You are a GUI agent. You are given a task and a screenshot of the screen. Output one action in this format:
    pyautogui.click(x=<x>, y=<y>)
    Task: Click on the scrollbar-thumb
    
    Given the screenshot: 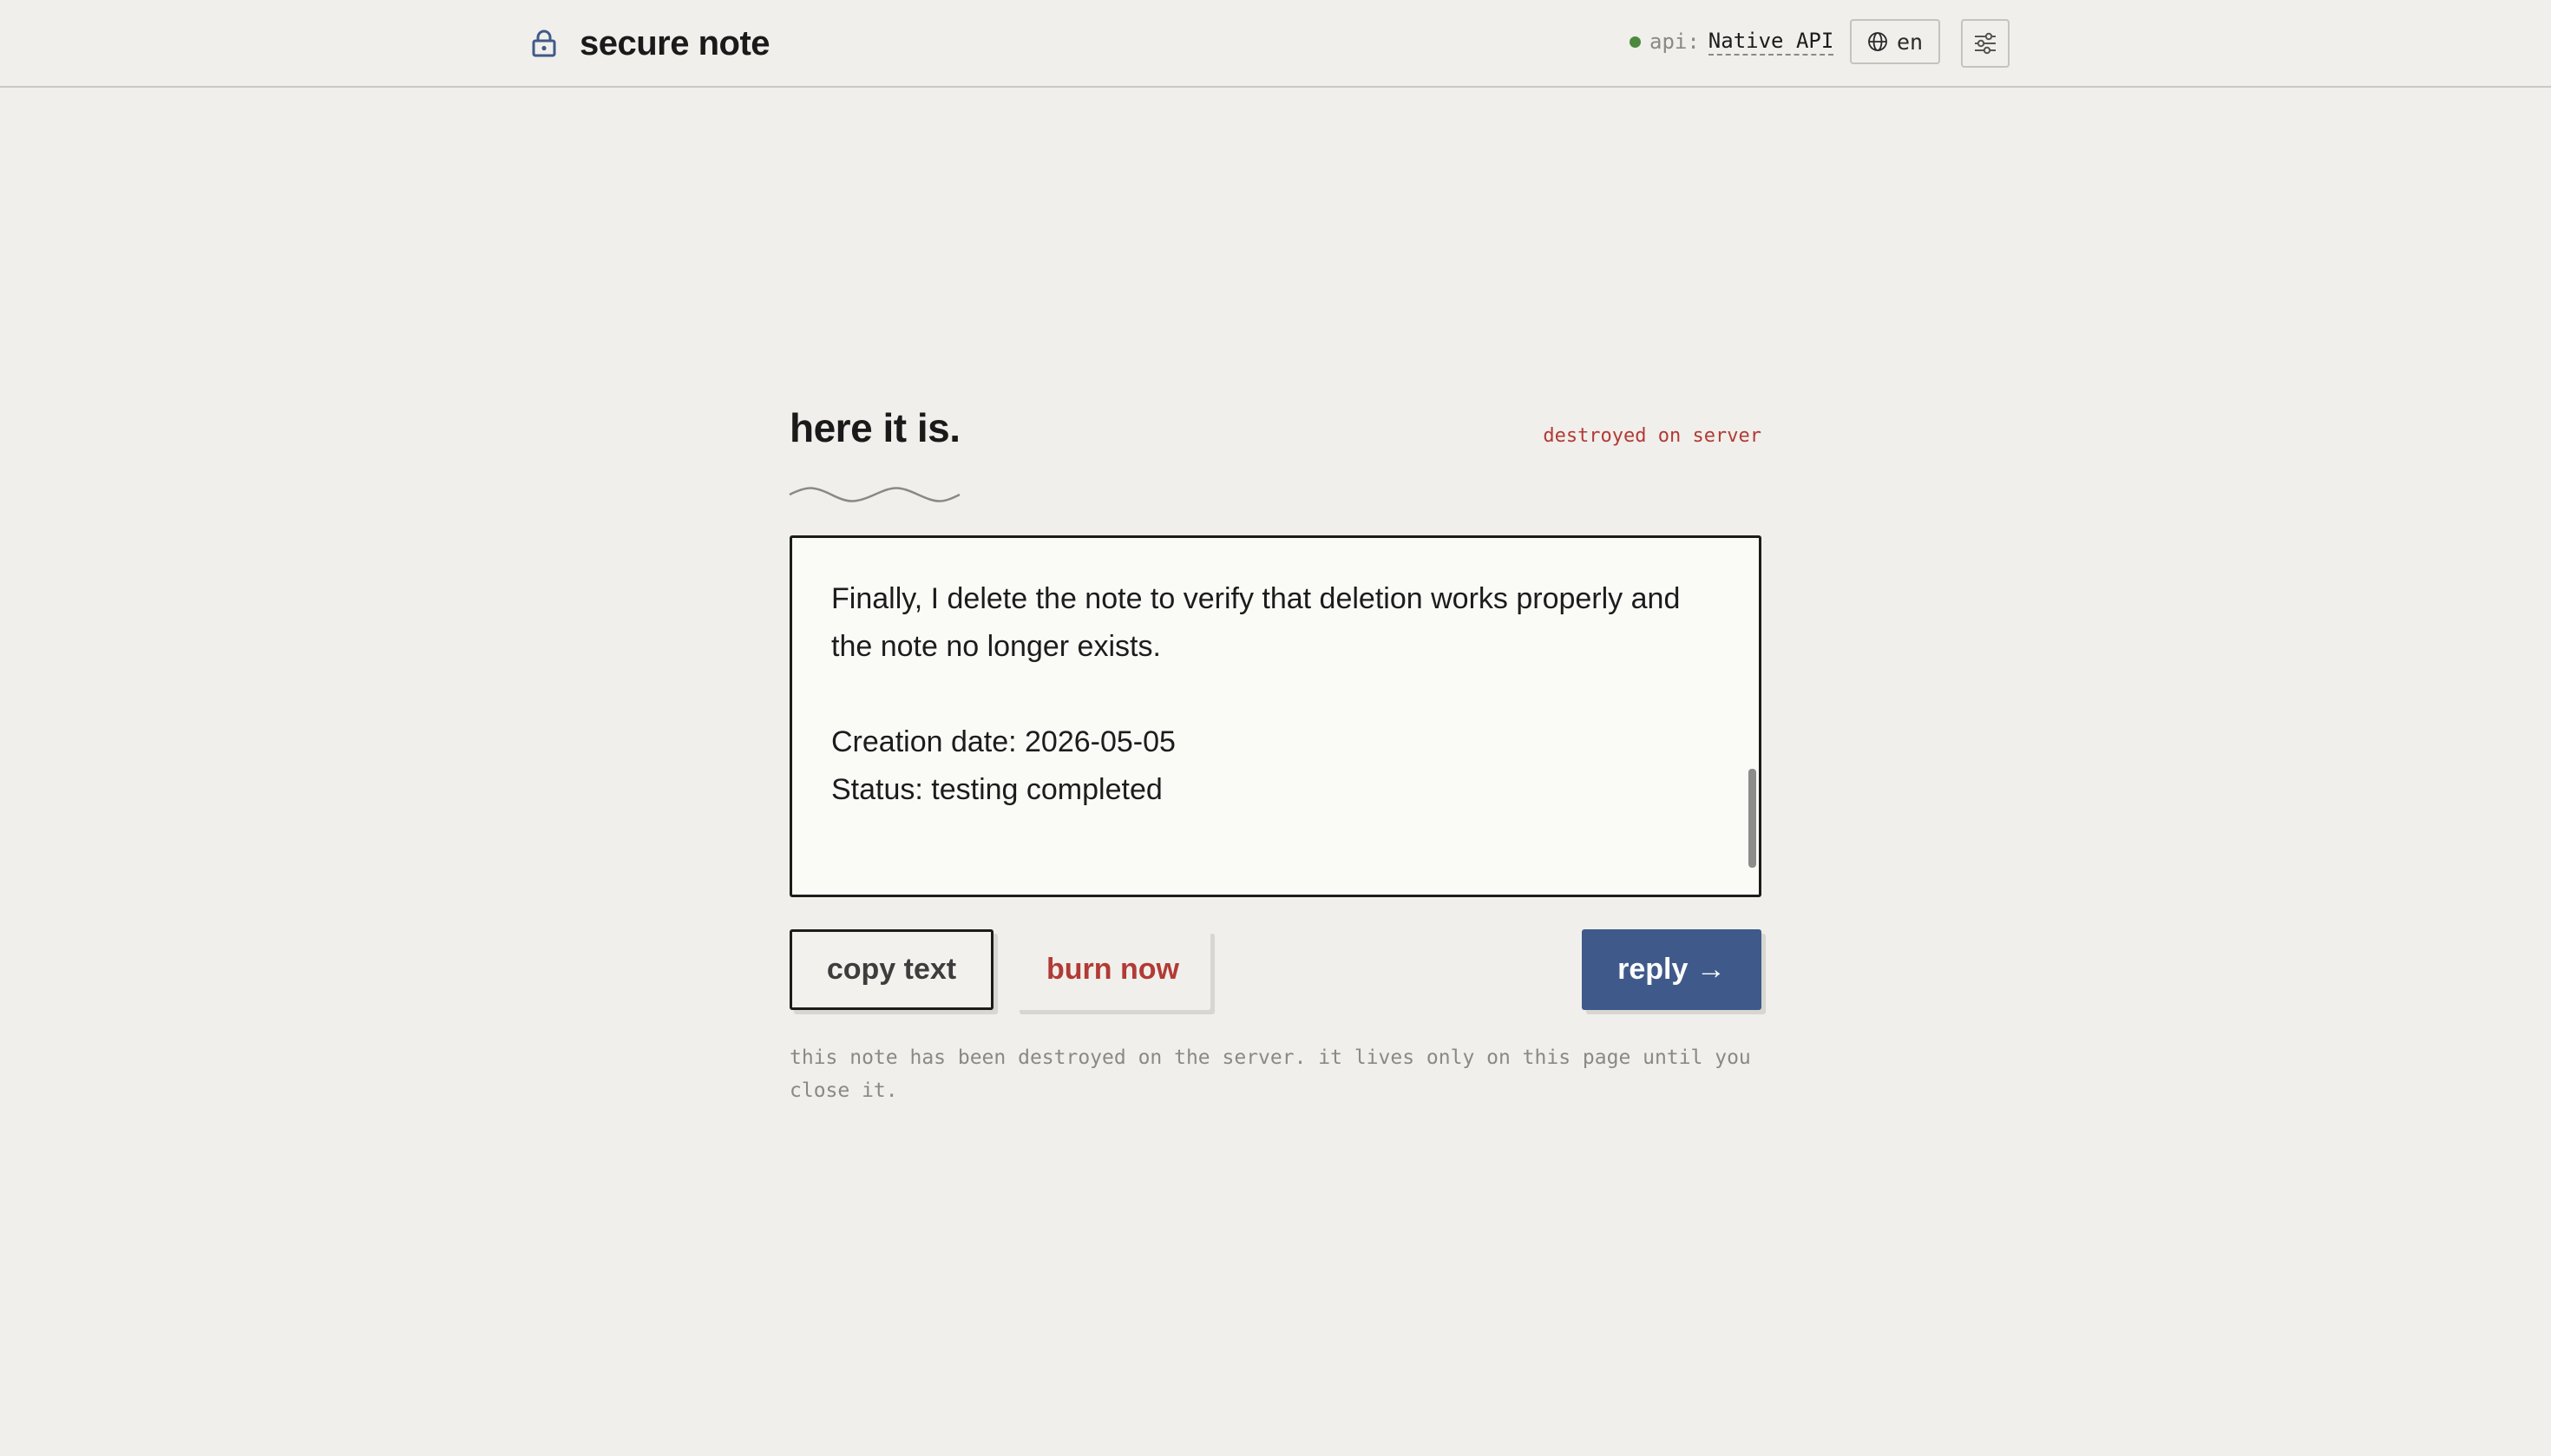 What is the action you would take?
    pyautogui.click(x=1752, y=818)
    